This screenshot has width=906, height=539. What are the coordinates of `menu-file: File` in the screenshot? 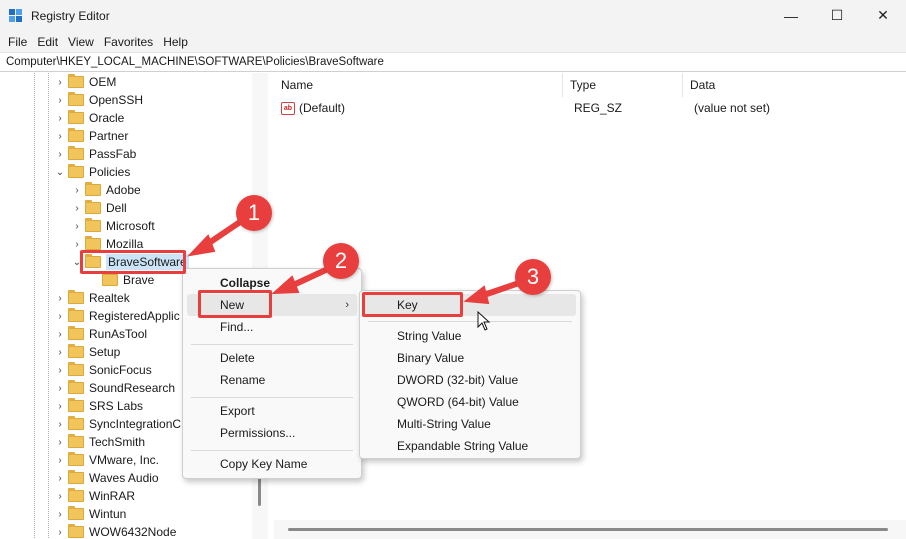 It's located at (17, 42).